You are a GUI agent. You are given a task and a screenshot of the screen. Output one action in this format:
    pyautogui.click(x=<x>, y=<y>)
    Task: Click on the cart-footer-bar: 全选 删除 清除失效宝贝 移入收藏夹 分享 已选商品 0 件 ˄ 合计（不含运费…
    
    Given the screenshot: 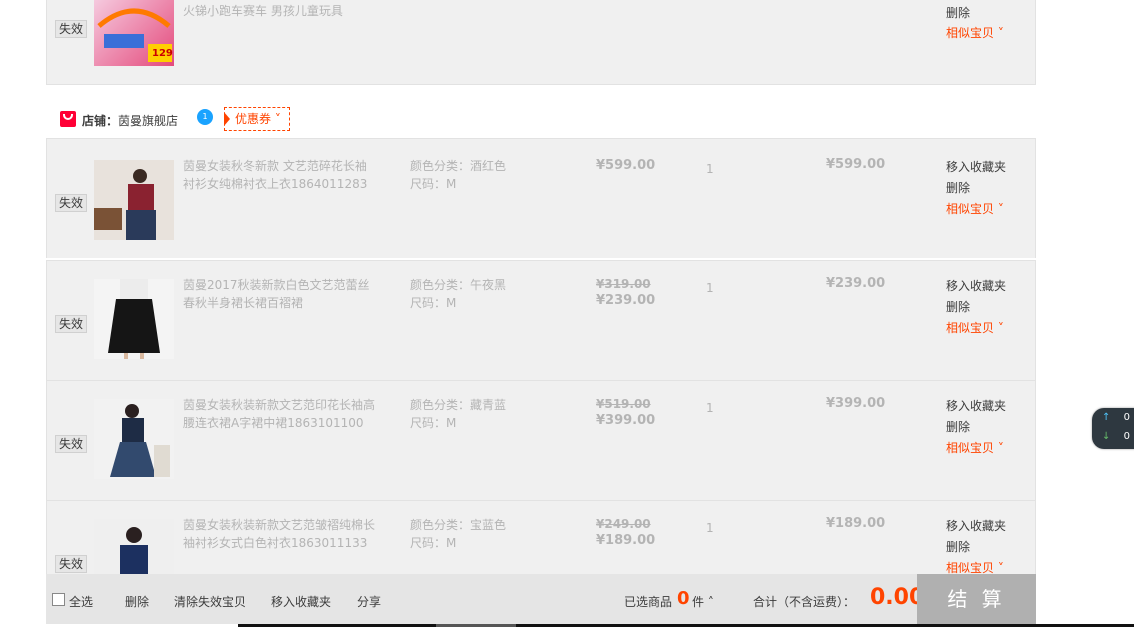 What is the action you would take?
    pyautogui.click(x=541, y=599)
    